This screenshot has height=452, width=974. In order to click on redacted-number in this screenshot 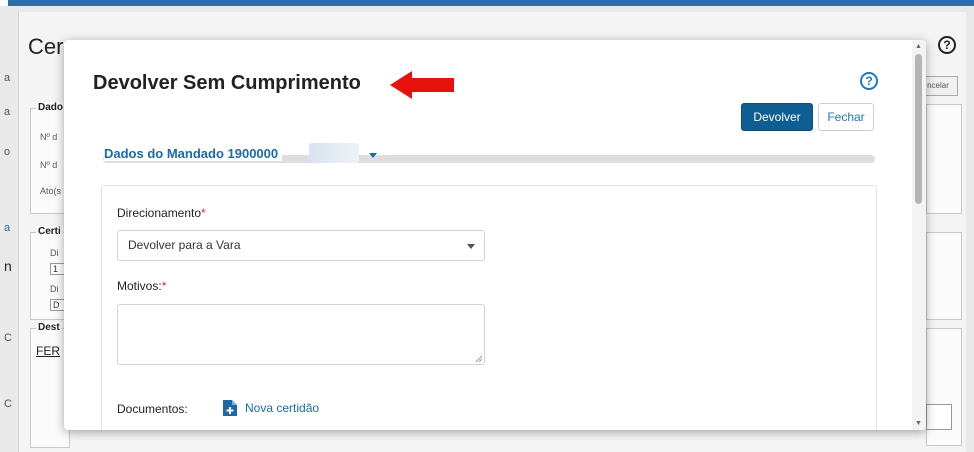, I will do `click(334, 153)`.